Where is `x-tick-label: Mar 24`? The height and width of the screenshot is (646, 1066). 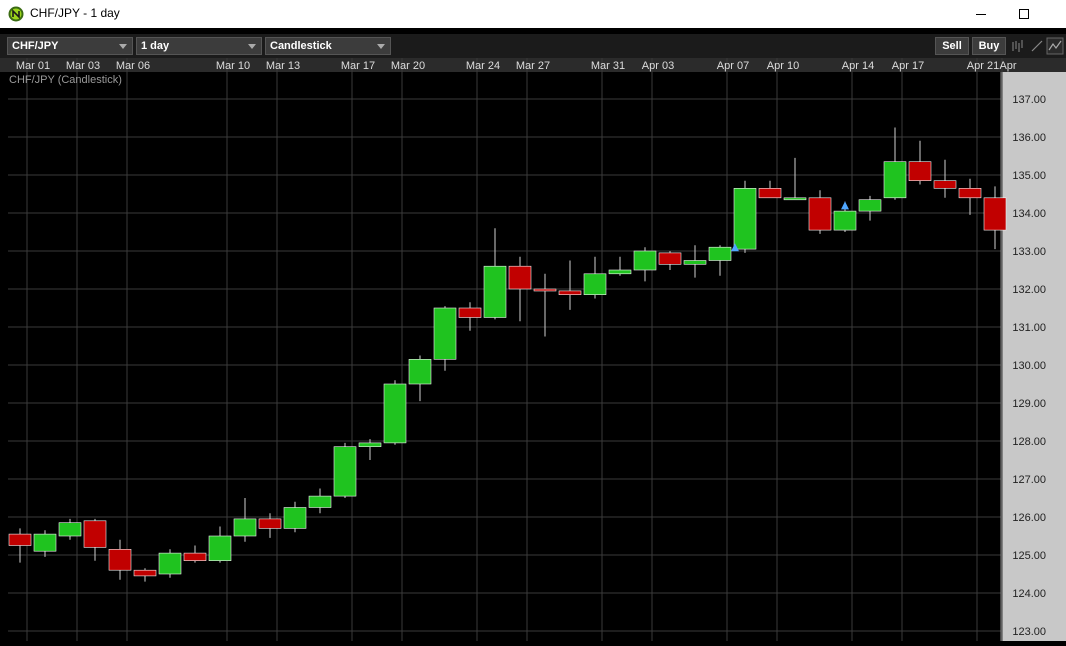 x-tick-label: Mar 24 is located at coordinates (483, 66).